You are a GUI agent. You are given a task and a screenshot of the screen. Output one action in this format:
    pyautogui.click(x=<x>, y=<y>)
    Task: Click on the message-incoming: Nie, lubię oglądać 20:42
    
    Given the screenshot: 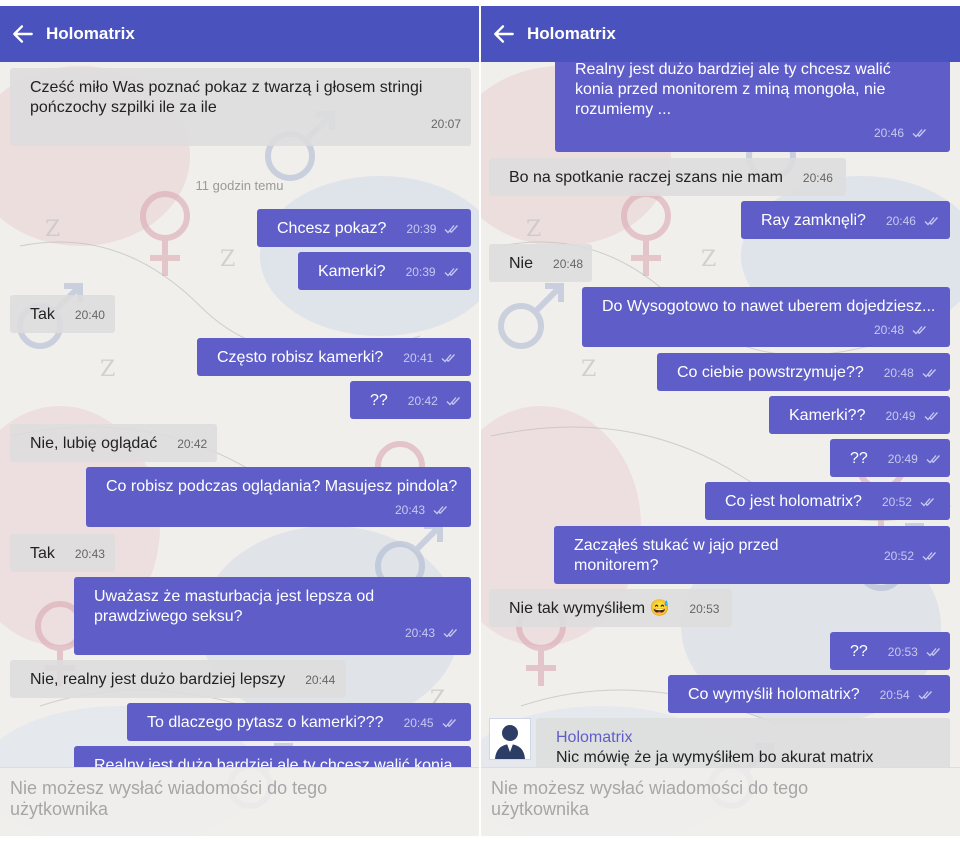 What is the action you would take?
    pyautogui.click(x=113, y=443)
    